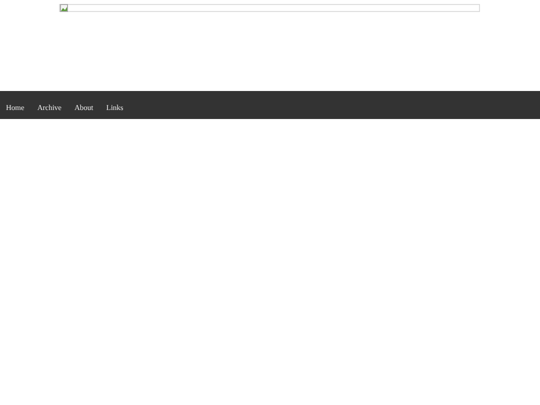 The image size is (540, 405). Describe the element at coordinates (64, 8) in the screenshot. I see `broken-image-icon` at that location.